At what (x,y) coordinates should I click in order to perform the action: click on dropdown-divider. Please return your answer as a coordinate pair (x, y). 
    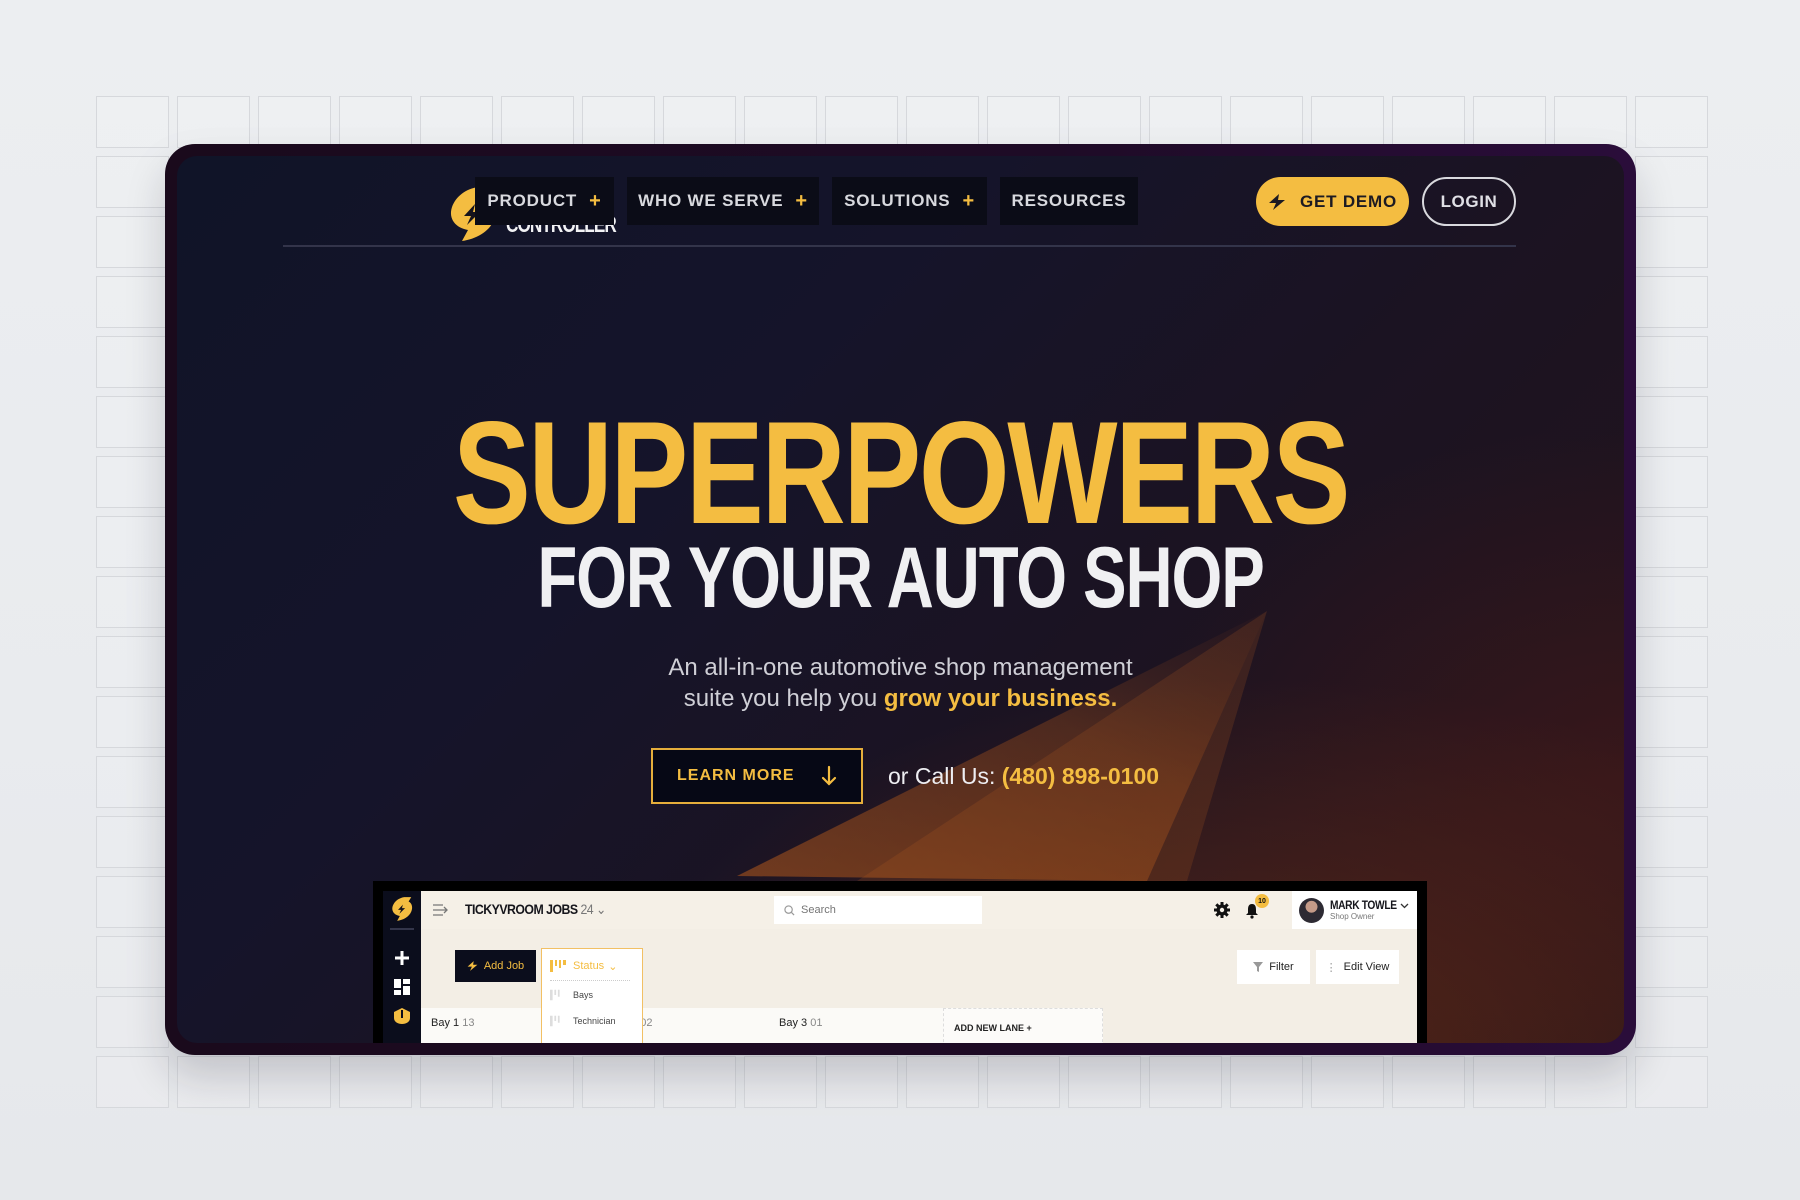
    Looking at the image, I should click on (590, 980).